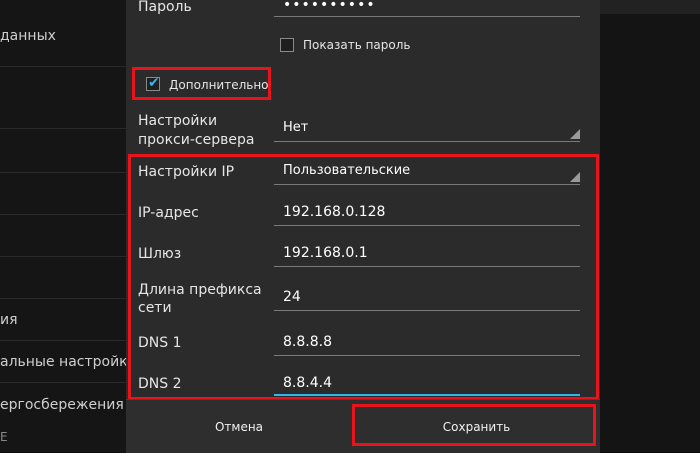 The width and height of the screenshot is (700, 453). I want to click on ip-settings-underline, so click(427, 184).